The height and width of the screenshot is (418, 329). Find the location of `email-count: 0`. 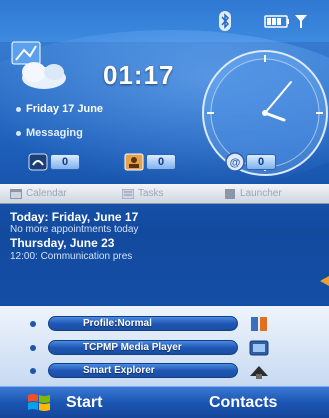

email-count: 0 is located at coordinates (261, 162).